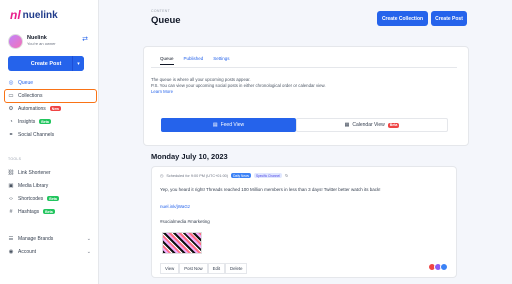  I want to click on sidebar-item-social-channels: ⚭ Social Channels, so click(49, 134).